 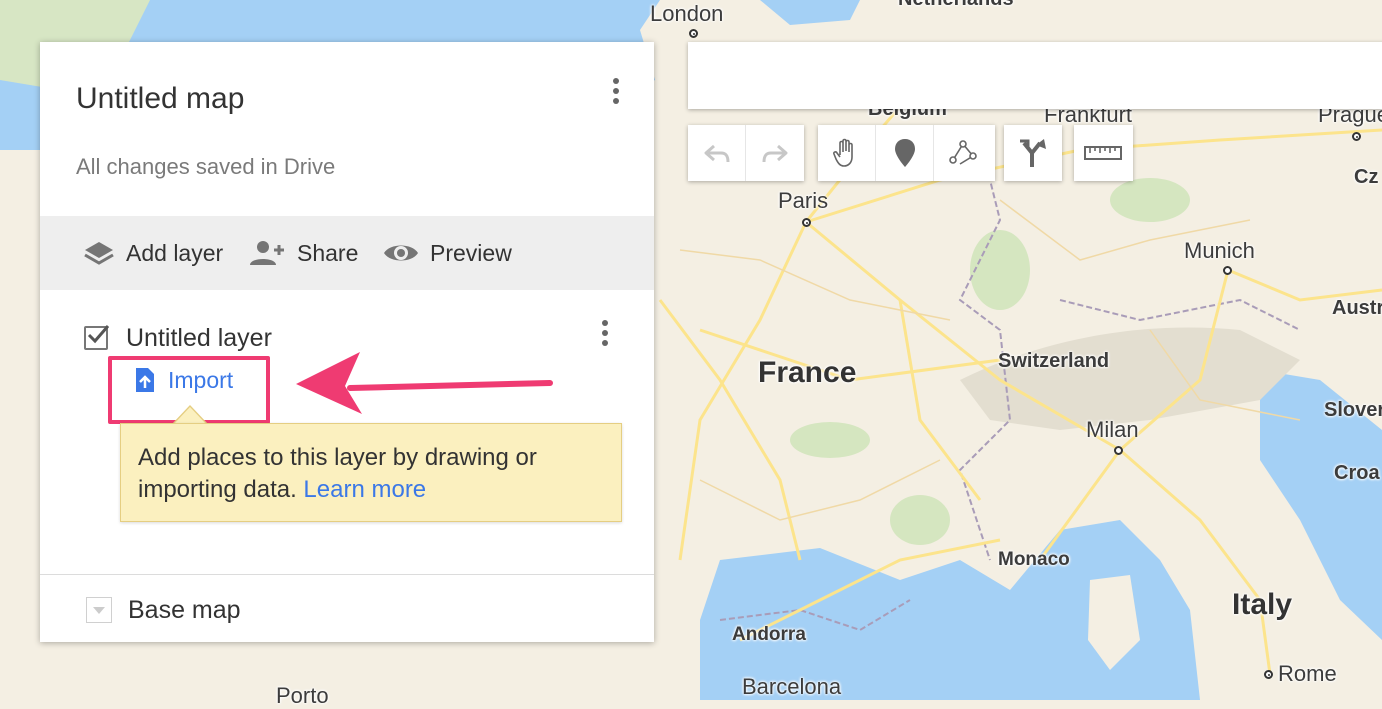 I want to click on hand-icon, so click(x=842, y=152).